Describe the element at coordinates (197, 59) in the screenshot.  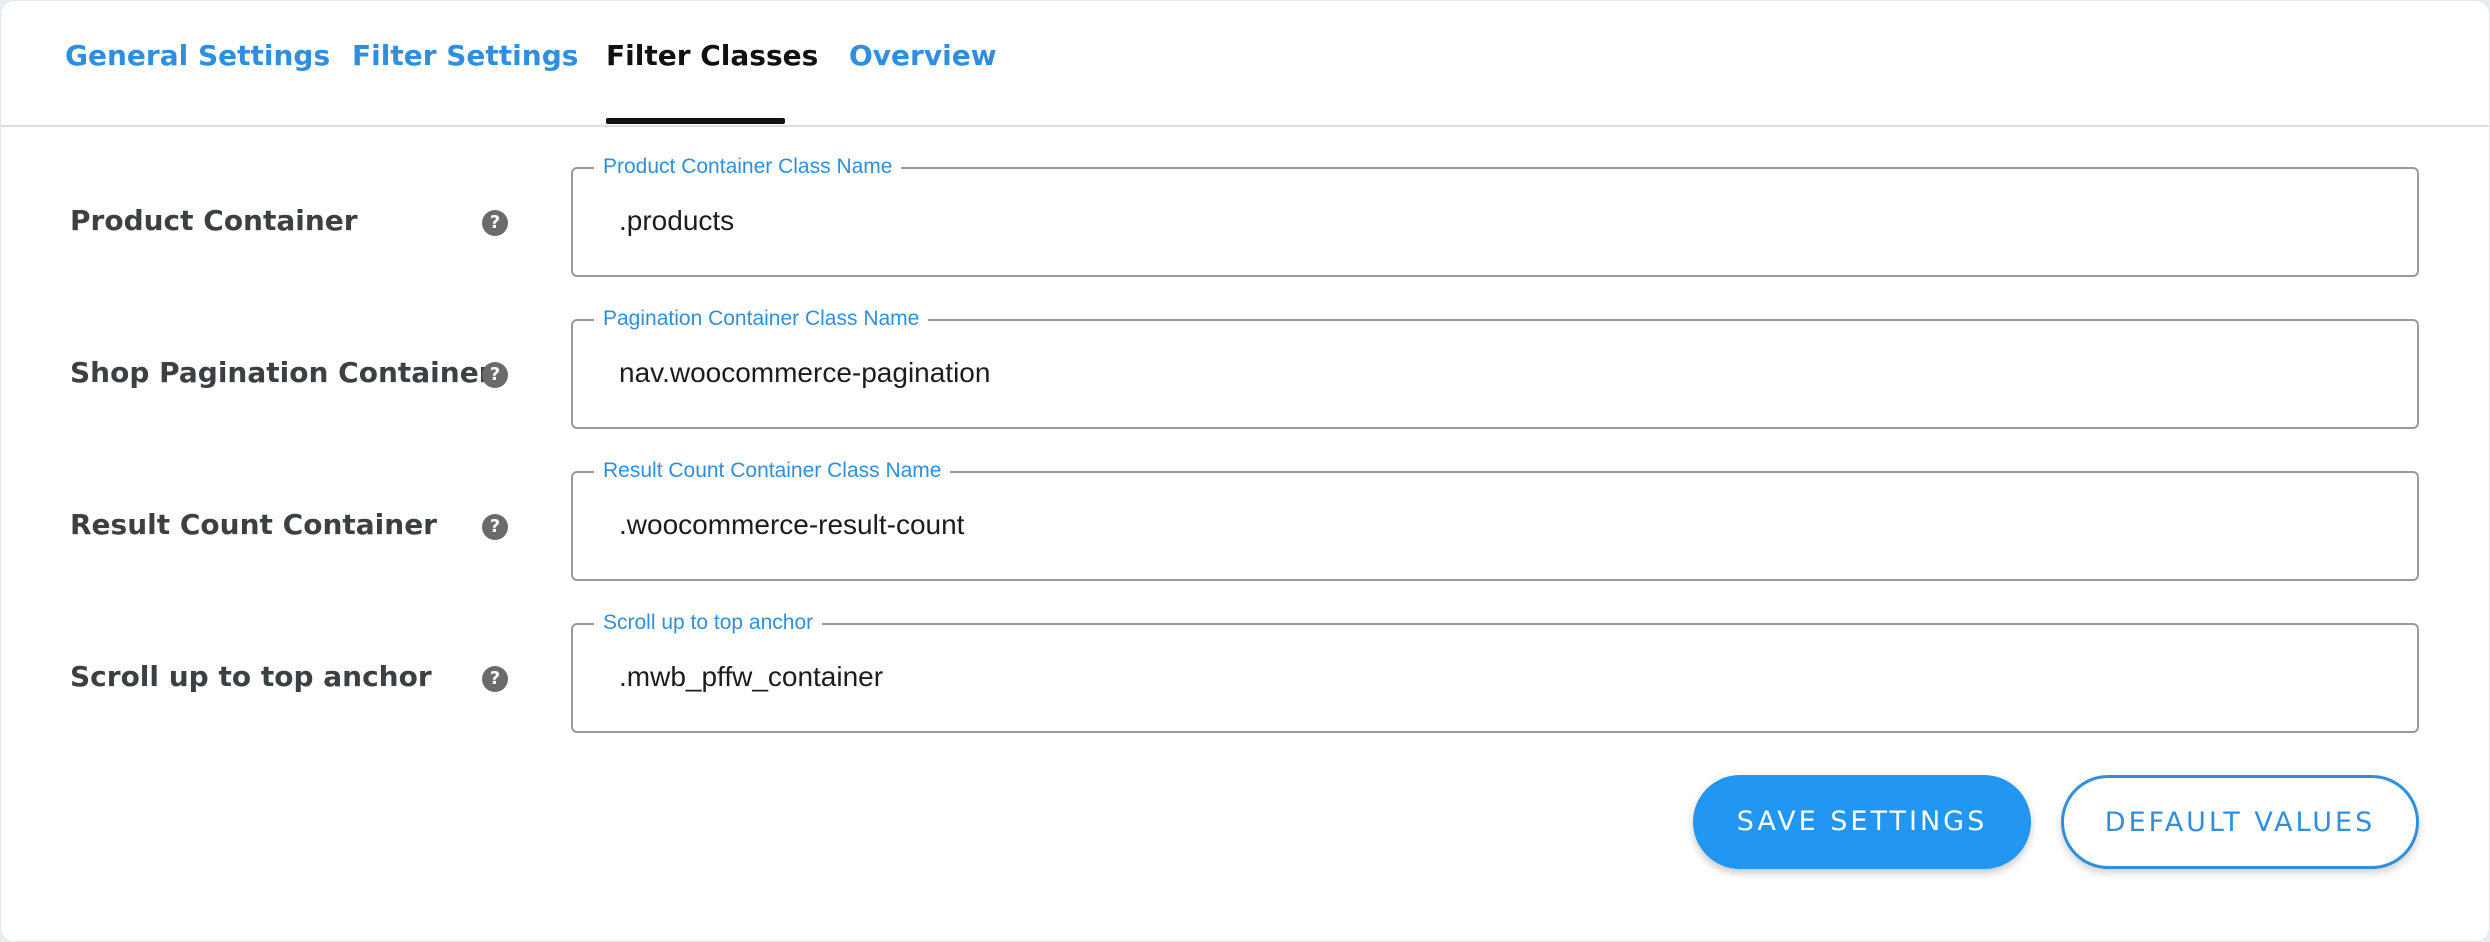
I see `tab-general-settings: General Settings` at that location.